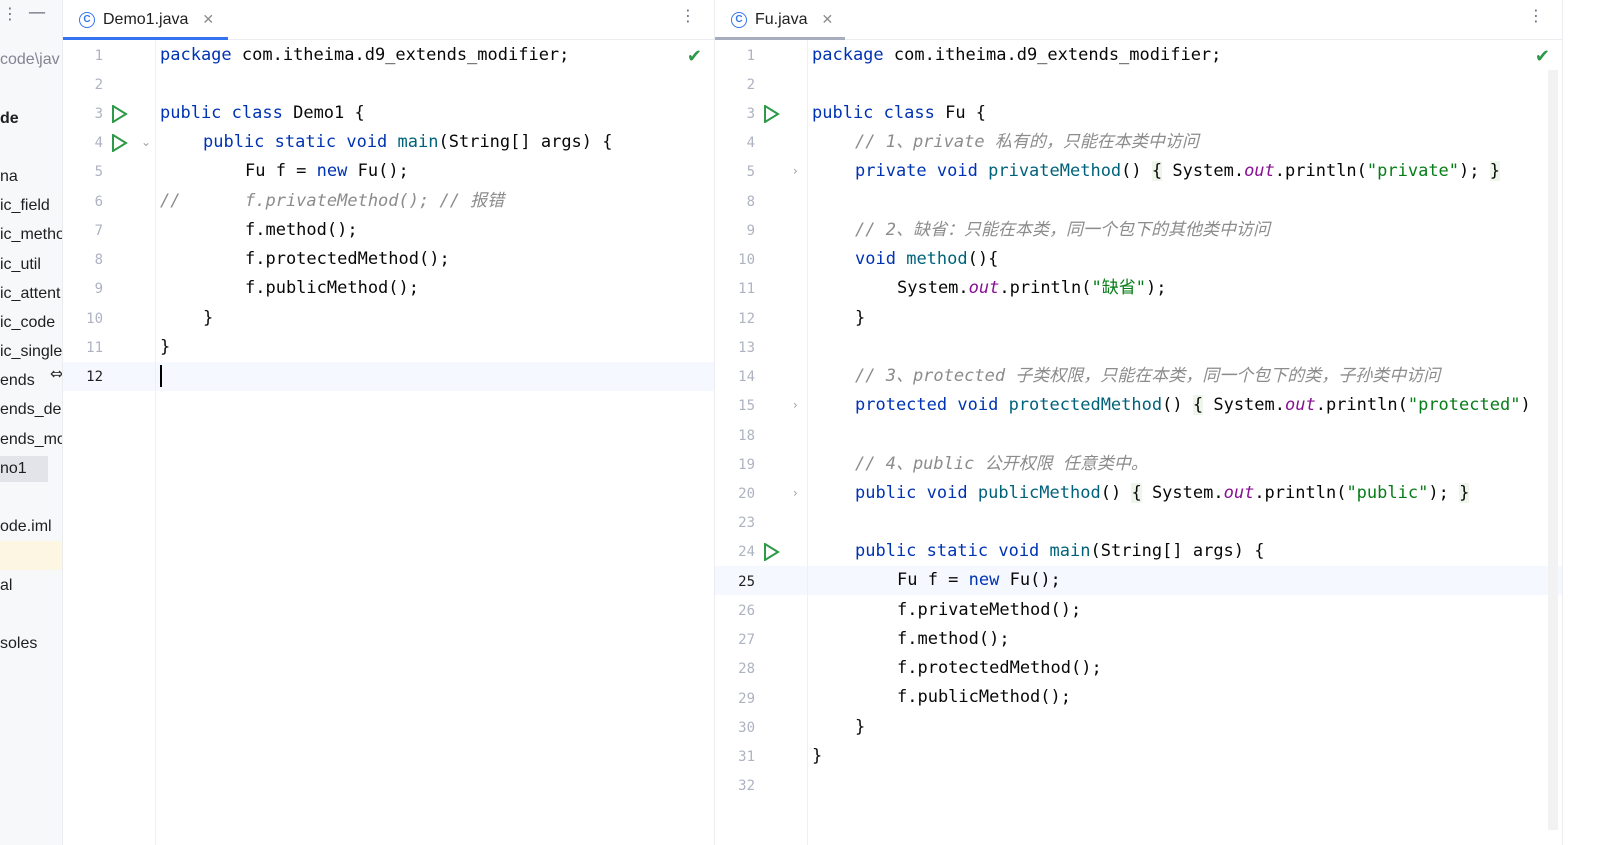  Describe the element at coordinates (746, 699) in the screenshot. I see `line-number: 29` at that location.